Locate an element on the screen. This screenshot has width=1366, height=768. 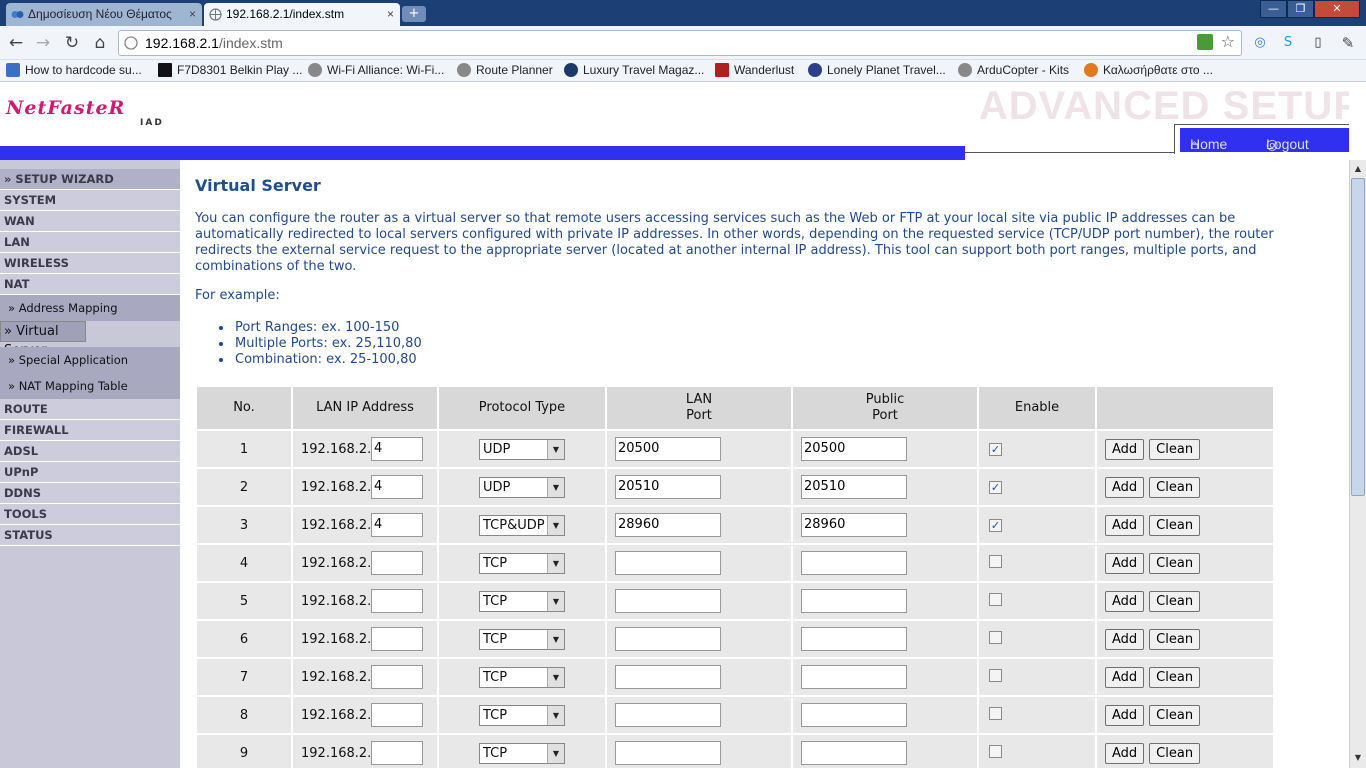
sidebar-item-system: SYSTEM is located at coordinates (90, 200).